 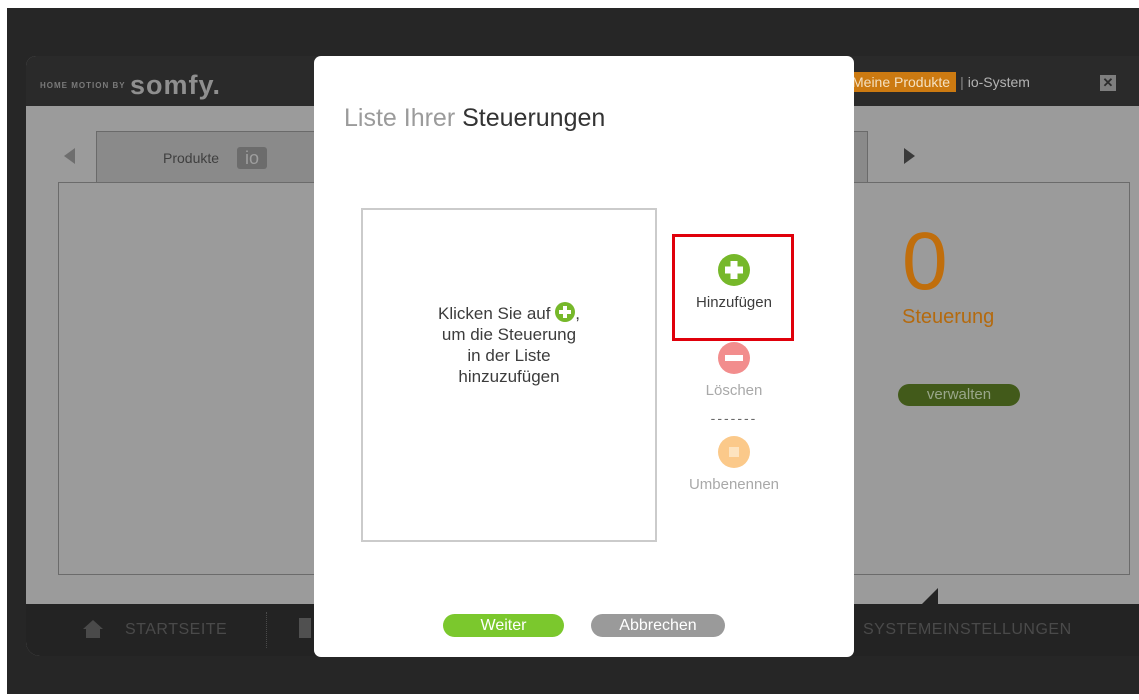 I want to click on tab-products: Produkte io, so click(x=206, y=157).